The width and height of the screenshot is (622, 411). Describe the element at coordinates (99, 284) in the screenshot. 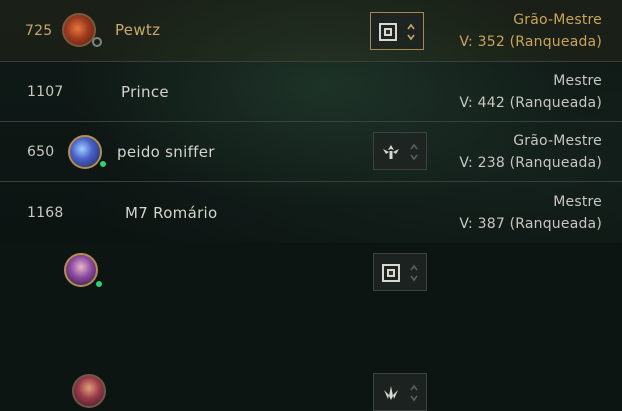

I see `online-status-icon` at that location.